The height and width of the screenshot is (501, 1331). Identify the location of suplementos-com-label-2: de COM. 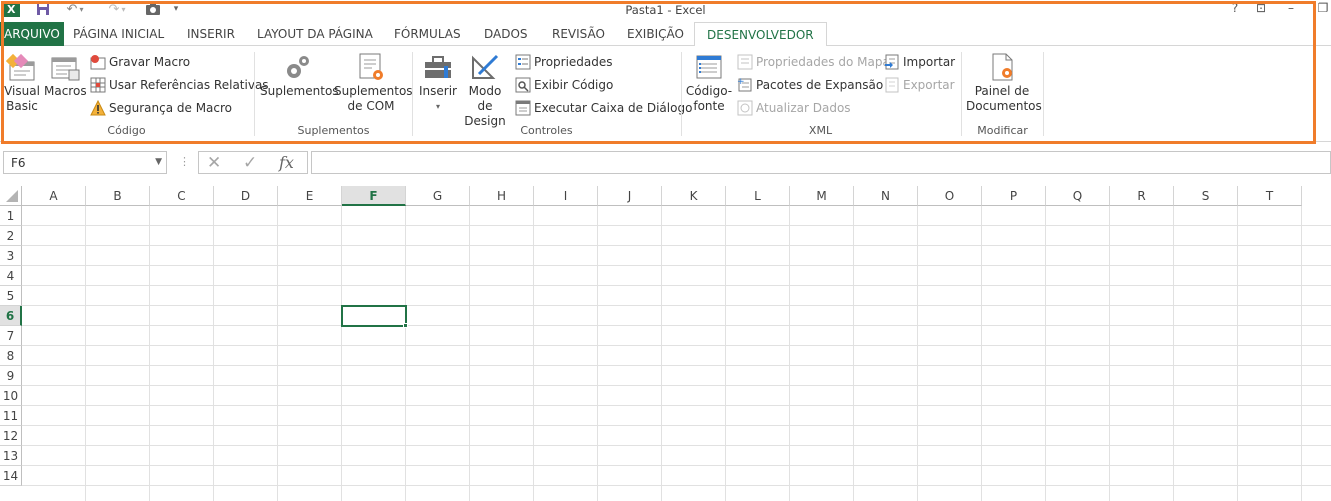
(371, 106).